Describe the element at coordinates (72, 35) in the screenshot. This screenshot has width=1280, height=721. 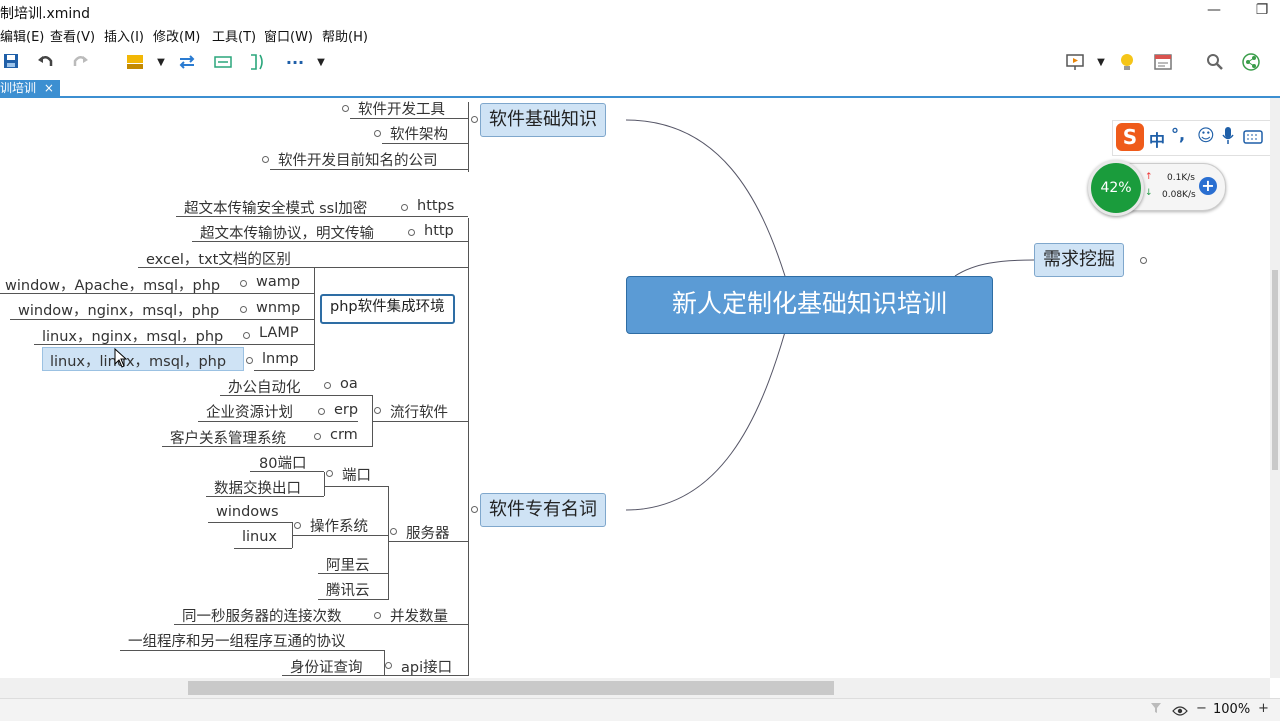
I see `menu-view: 查看(V)` at that location.